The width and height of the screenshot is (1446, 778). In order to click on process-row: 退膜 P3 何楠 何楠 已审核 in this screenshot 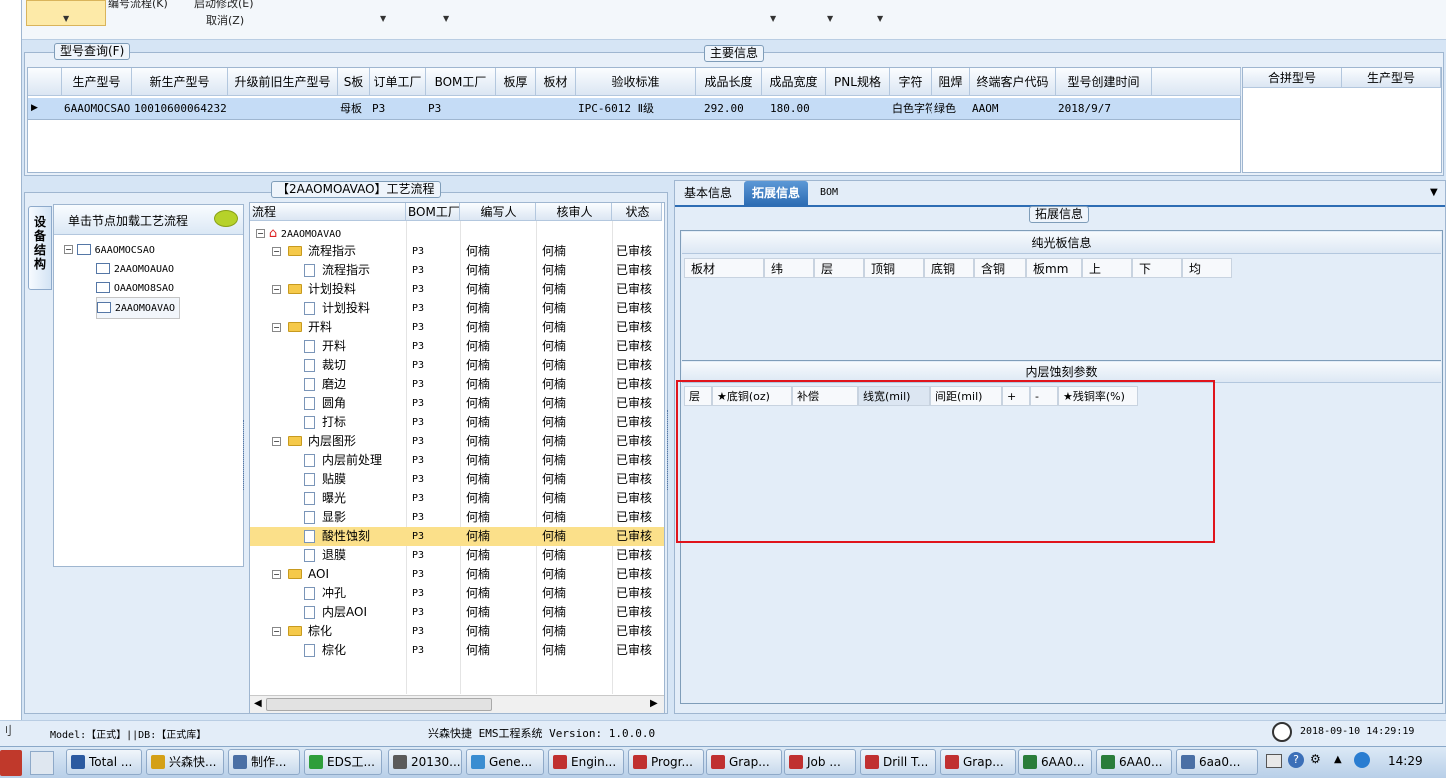, I will do `click(457, 555)`.